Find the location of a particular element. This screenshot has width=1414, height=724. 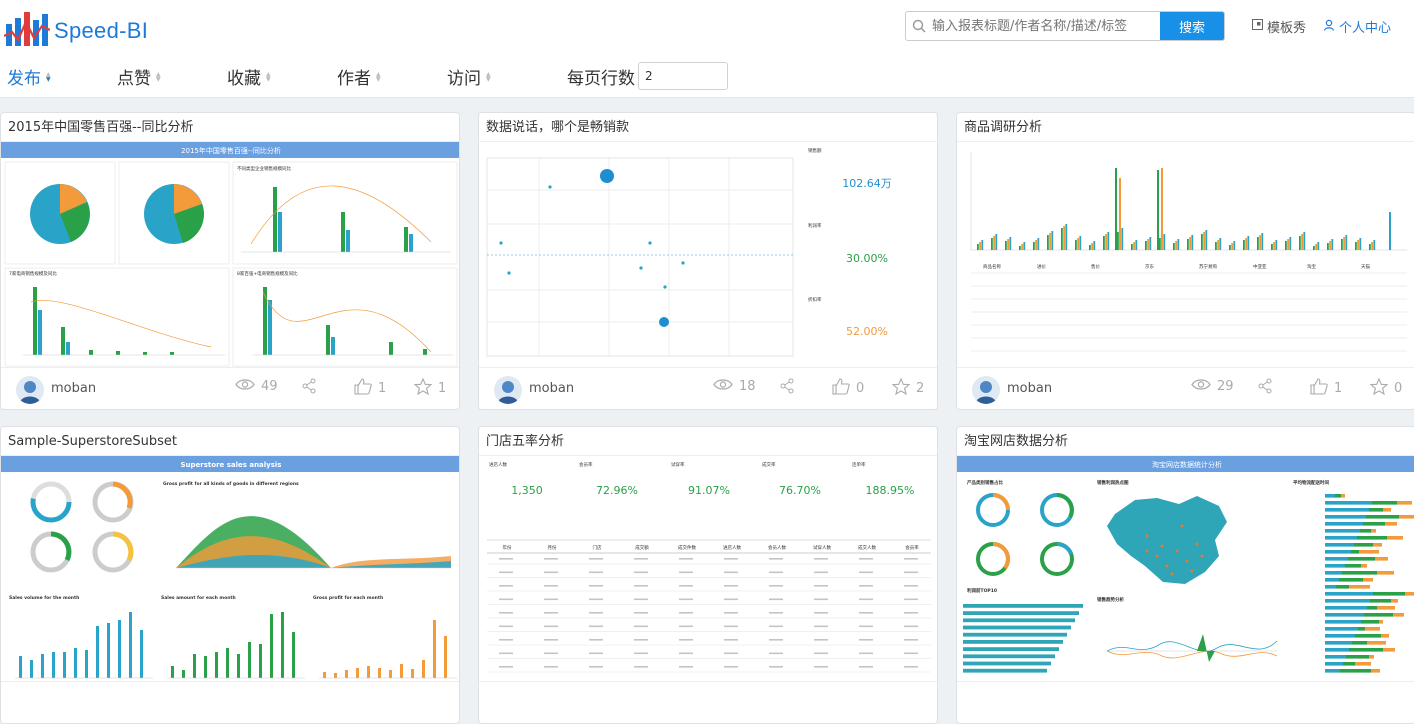

templates-link: 模板秀 is located at coordinates (1279, 26).